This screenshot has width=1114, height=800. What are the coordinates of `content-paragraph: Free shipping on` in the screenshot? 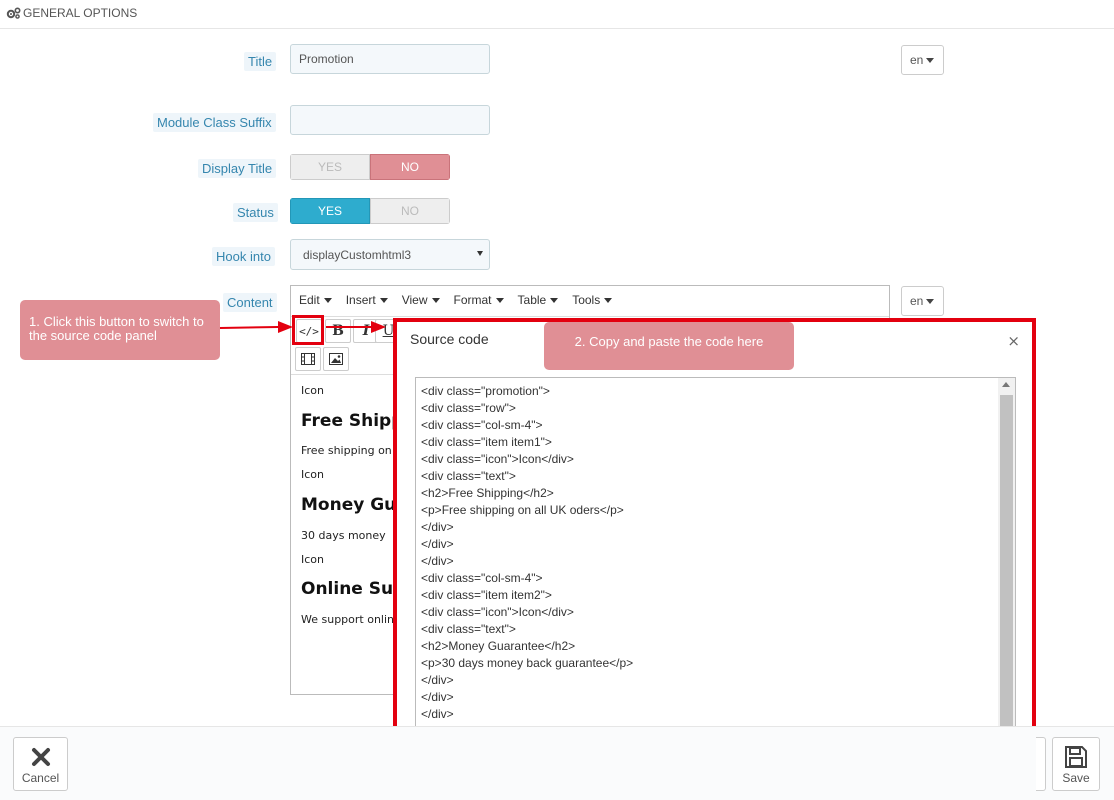 It's located at (346, 450).